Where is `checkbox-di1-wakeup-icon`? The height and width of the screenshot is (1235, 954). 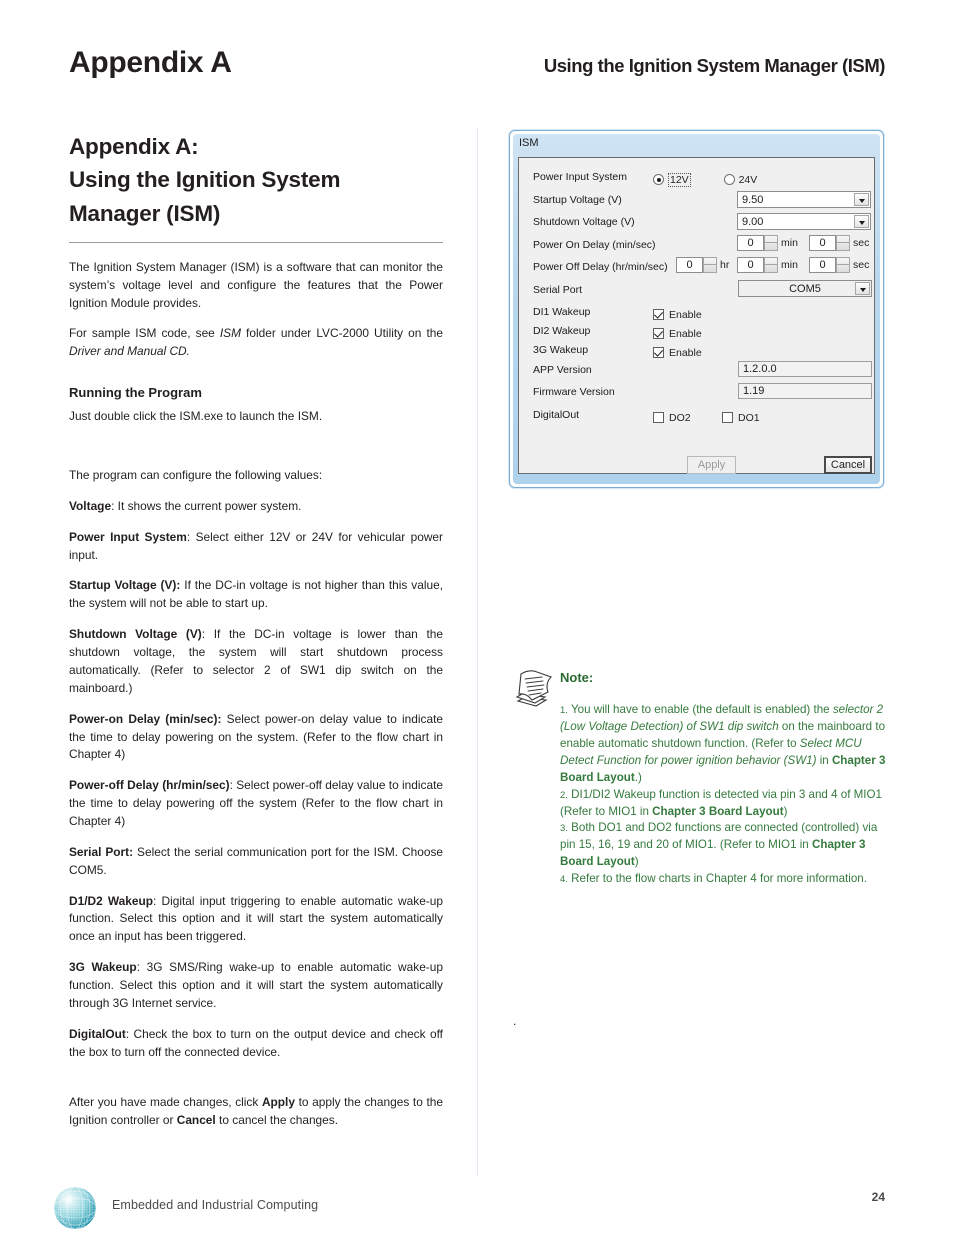
checkbox-di1-wakeup-icon is located at coordinates (658, 314).